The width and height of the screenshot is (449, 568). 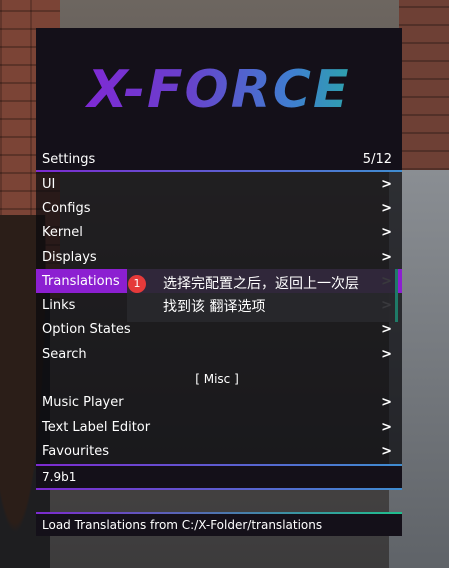 I want to click on menu-item-configs: Configs >, so click(x=219, y=208).